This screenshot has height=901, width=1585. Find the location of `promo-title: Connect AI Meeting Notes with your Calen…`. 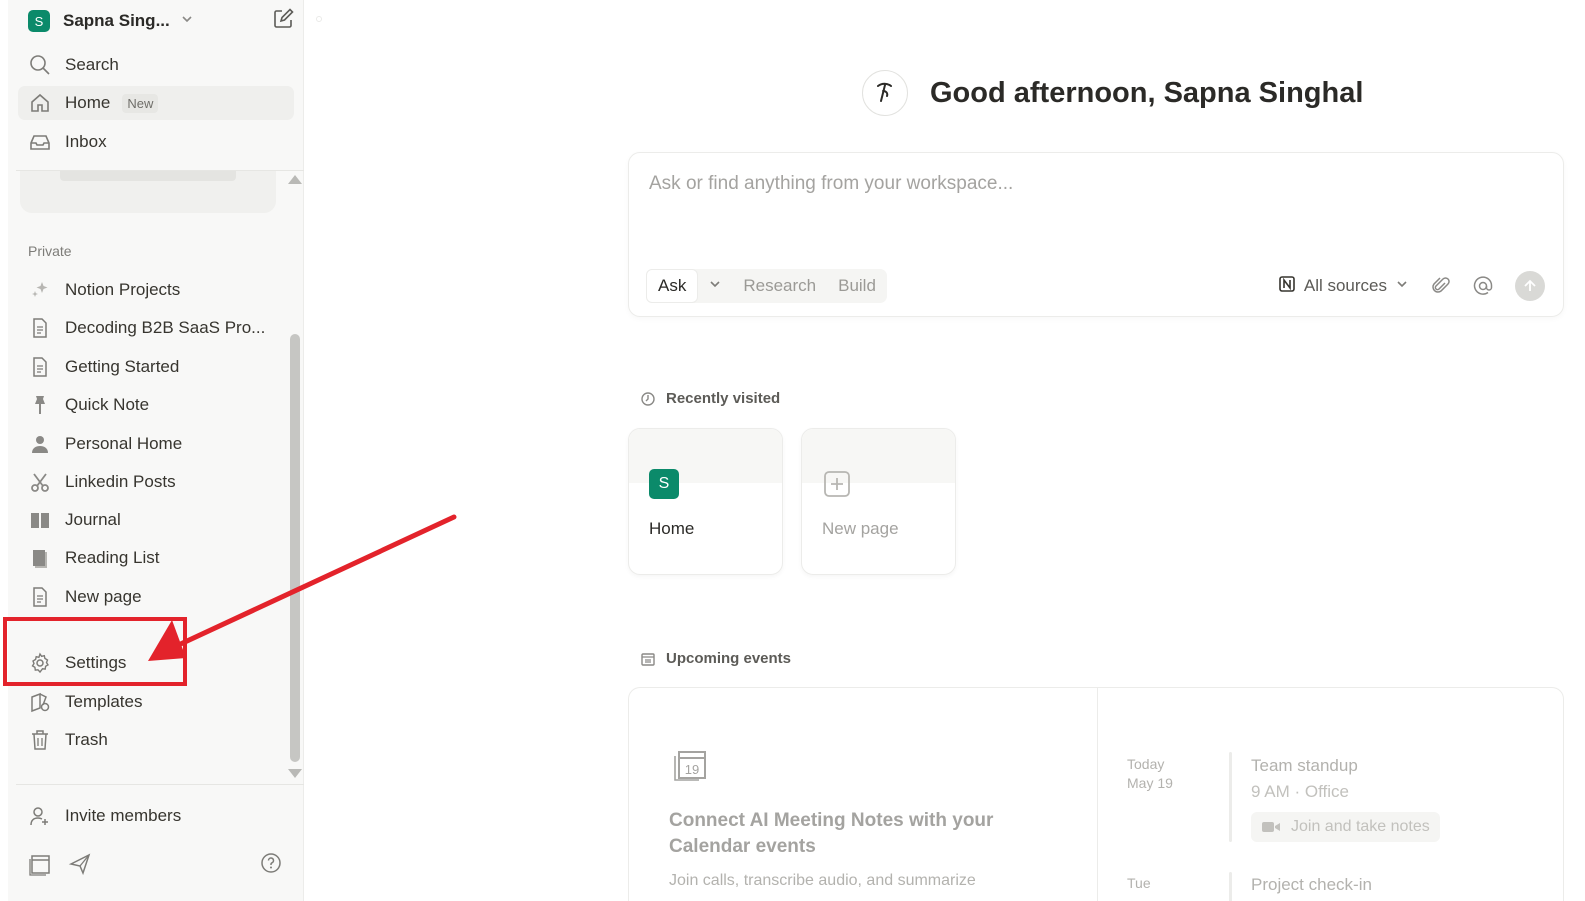

promo-title: Connect AI Meeting Notes with your Calen… is located at coordinates (831, 833).